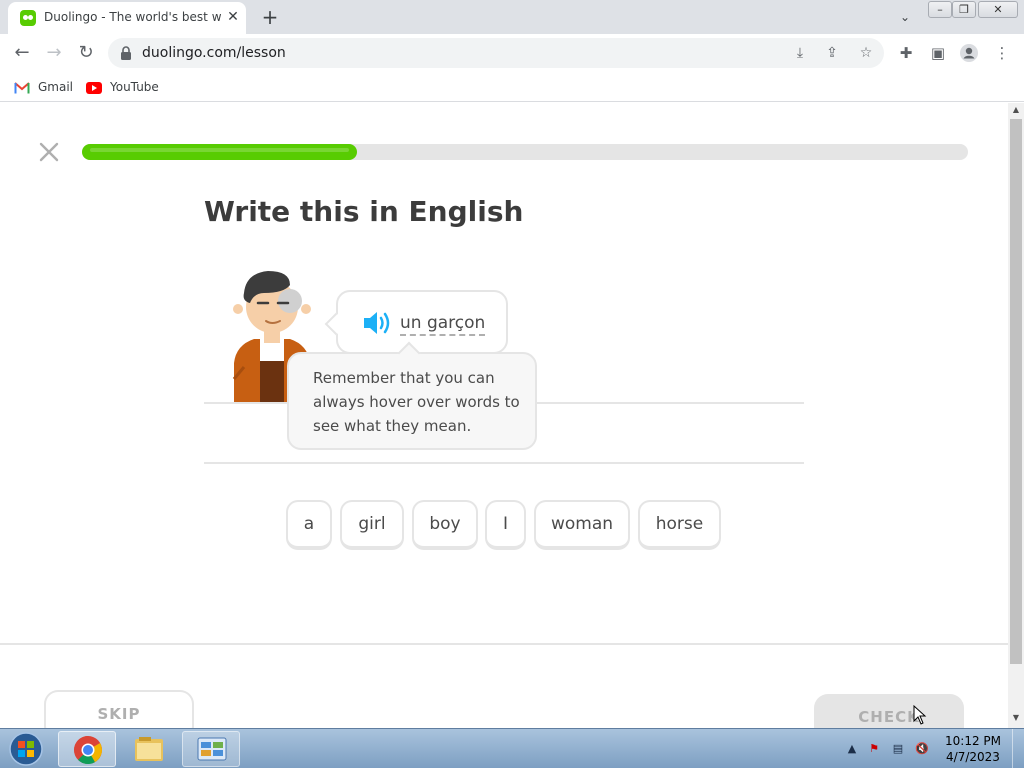 This screenshot has width=1024, height=769. I want to click on progress-fill, so click(219, 152).